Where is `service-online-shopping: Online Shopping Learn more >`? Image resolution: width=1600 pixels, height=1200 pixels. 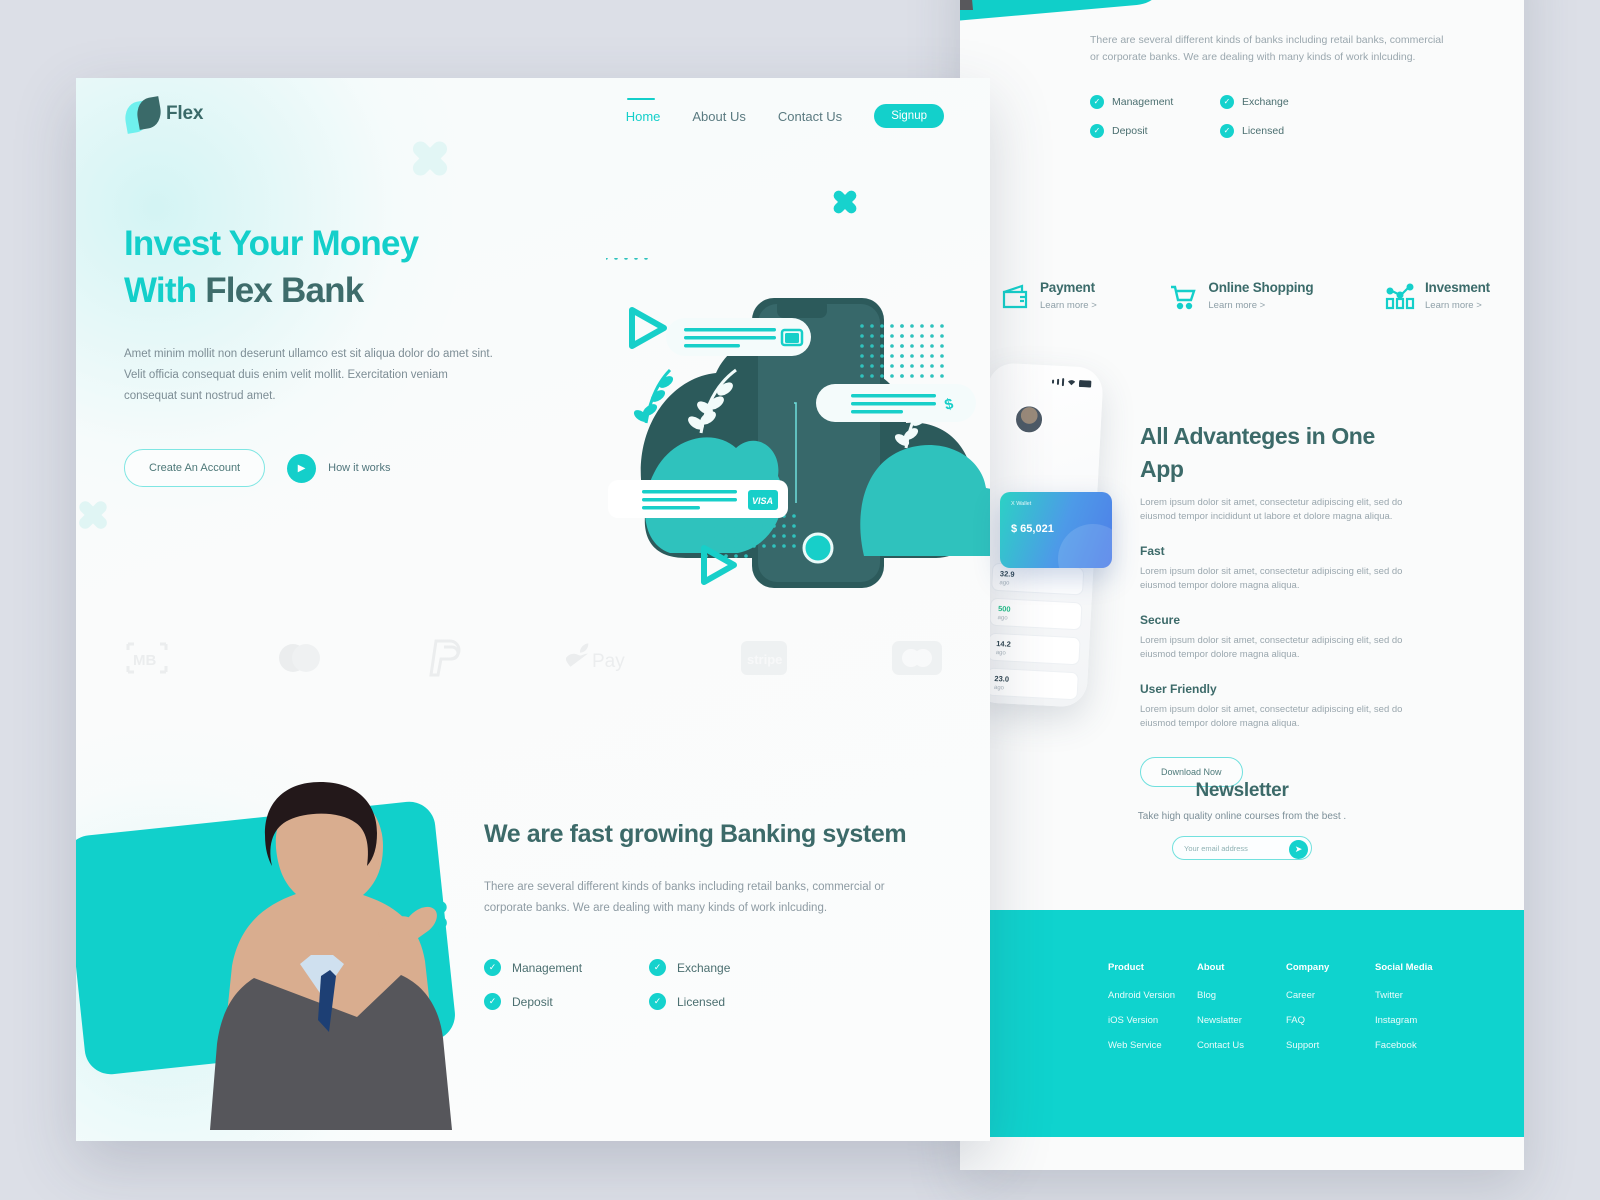 service-online-shopping: Online Shopping Learn more > is located at coordinates (1241, 296).